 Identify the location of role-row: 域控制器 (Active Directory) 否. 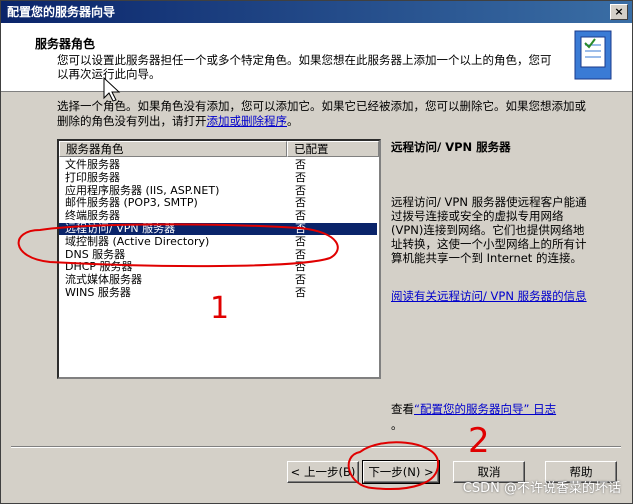
(218, 241).